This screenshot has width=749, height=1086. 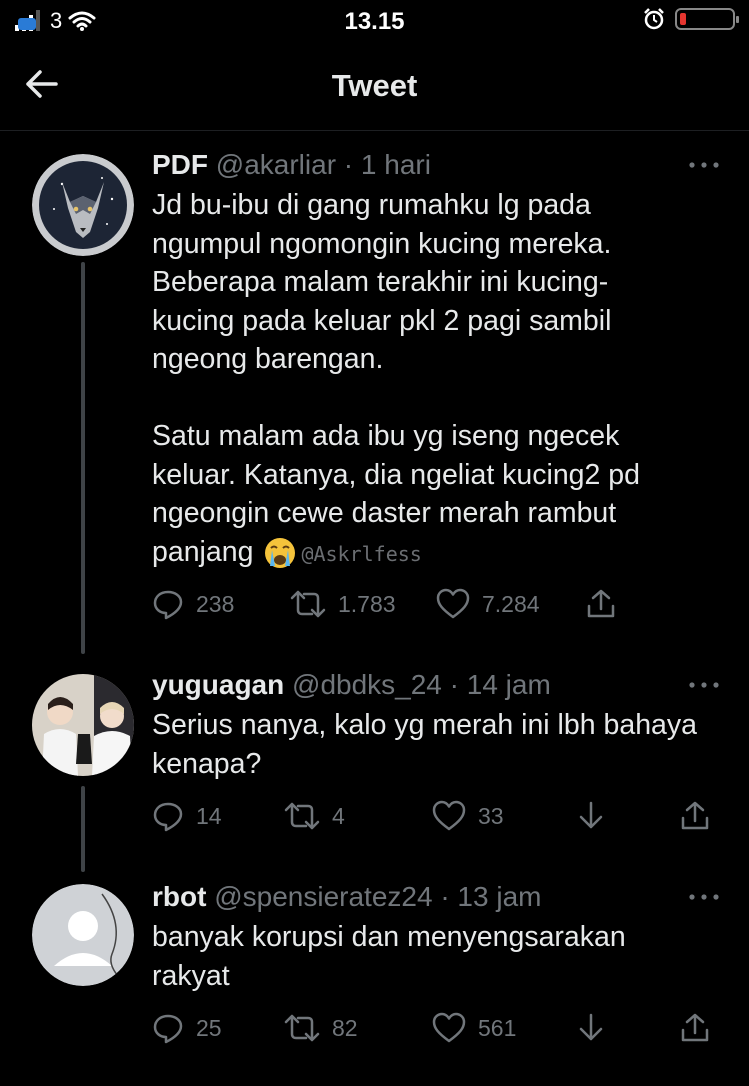 I want to click on header-divider, so click(x=374, y=130).